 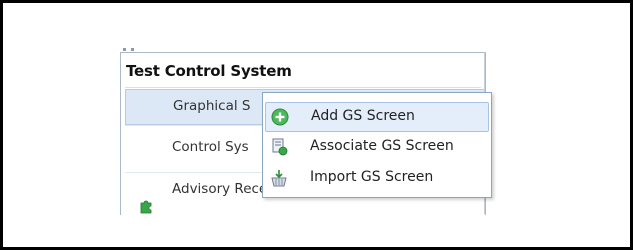 What do you see at coordinates (372, 177) in the screenshot?
I see `menu-item-label: Import GS Screen` at bounding box center [372, 177].